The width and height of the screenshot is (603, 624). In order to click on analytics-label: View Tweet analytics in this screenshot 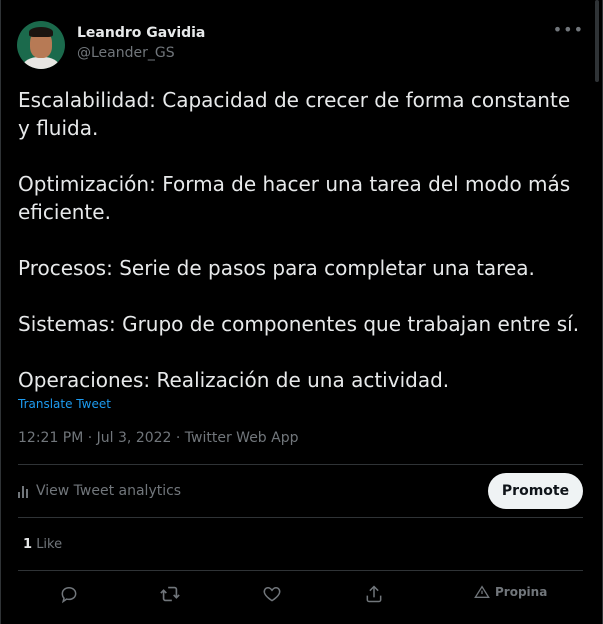, I will do `click(109, 491)`.